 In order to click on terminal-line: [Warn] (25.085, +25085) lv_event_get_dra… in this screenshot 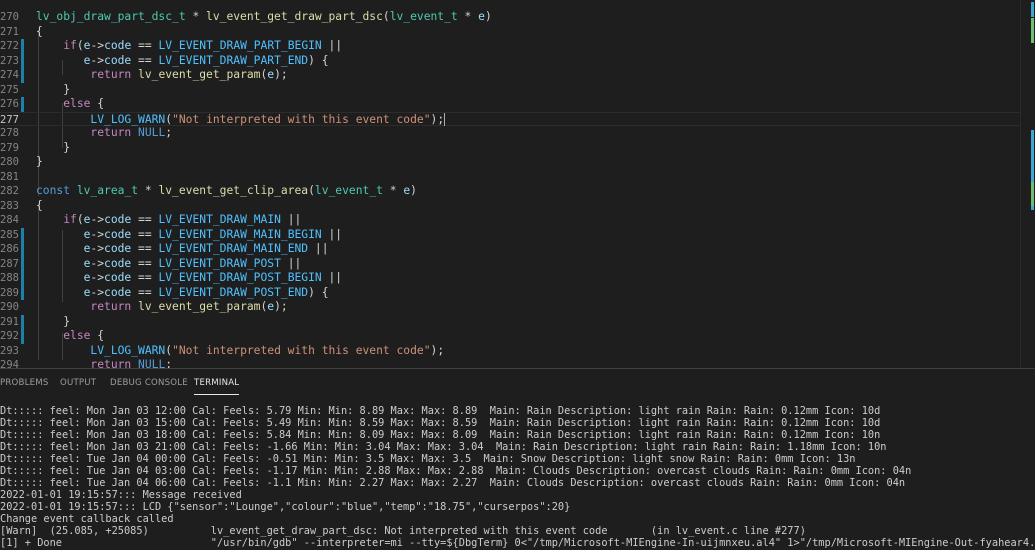, I will do `click(403, 531)`.